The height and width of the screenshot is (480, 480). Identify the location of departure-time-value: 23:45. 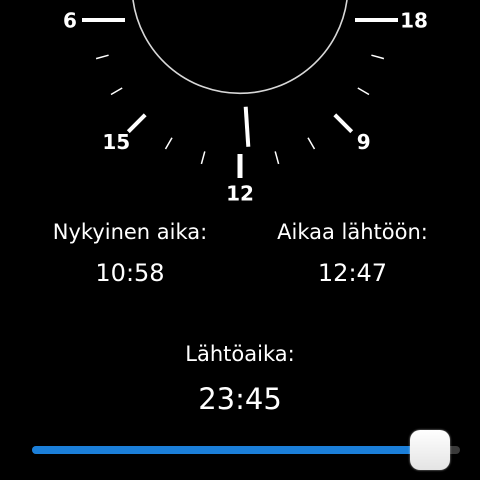
(240, 399).